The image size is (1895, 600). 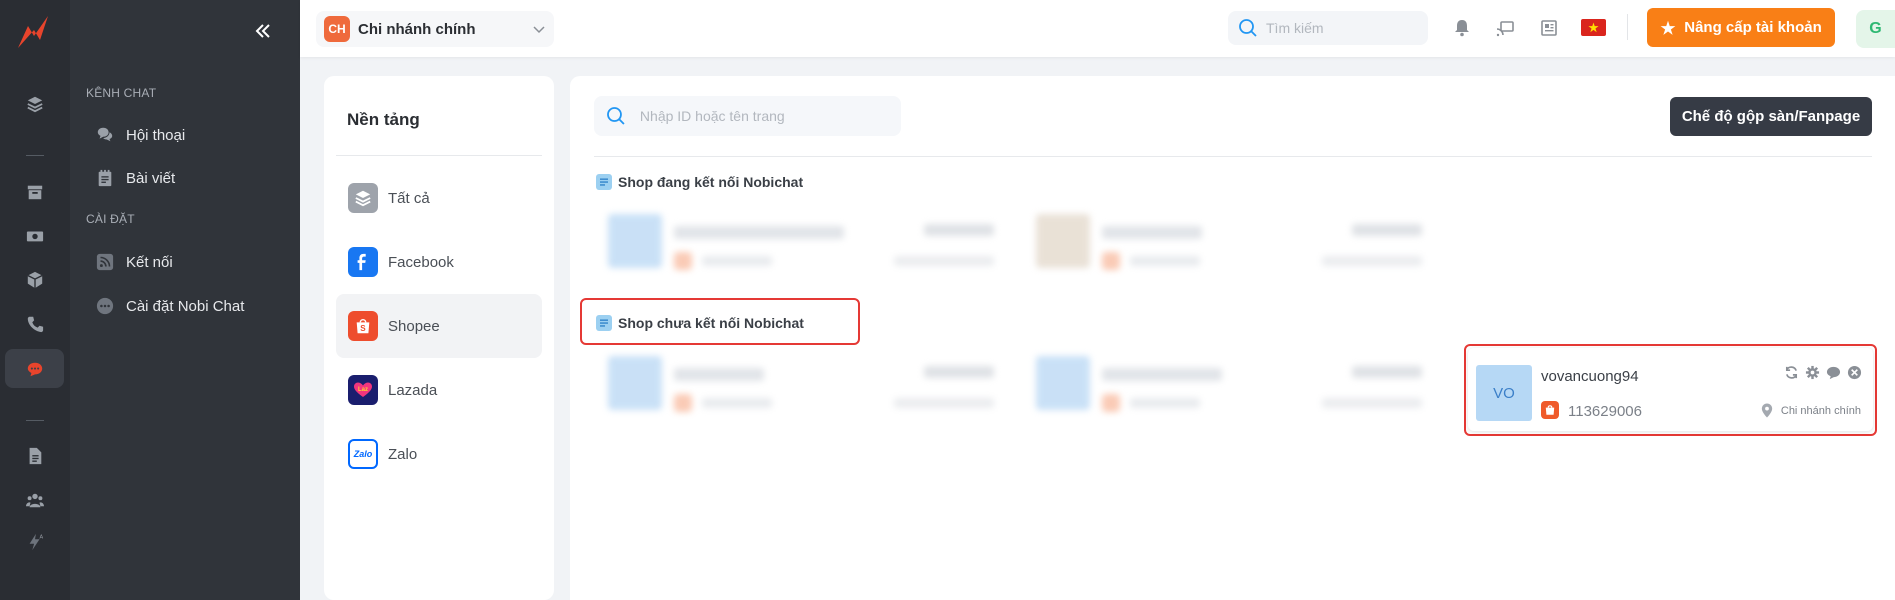 What do you see at coordinates (1593, 27) in the screenshot?
I see `vietnam-flag-icon` at bounding box center [1593, 27].